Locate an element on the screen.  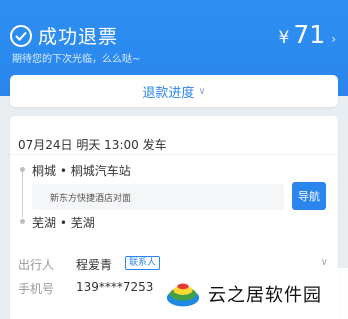
divider is located at coordinates (174, 154).